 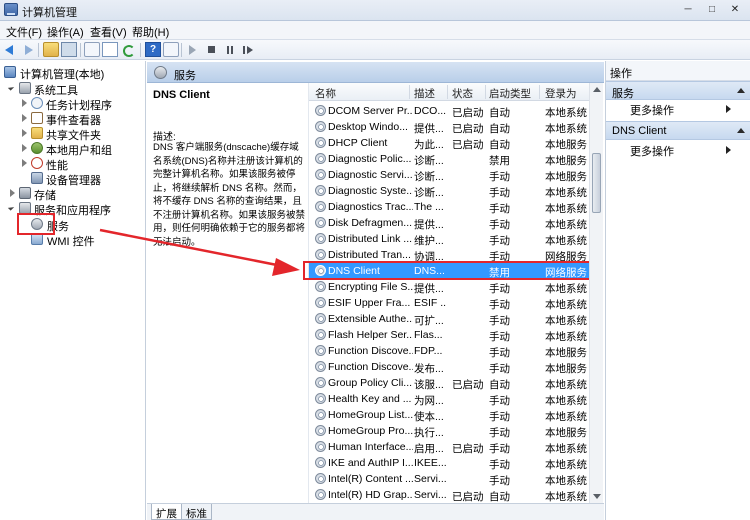 What do you see at coordinates (87, 179) in the screenshot?
I see `tree-item-device-manager: 设备管理器` at bounding box center [87, 179].